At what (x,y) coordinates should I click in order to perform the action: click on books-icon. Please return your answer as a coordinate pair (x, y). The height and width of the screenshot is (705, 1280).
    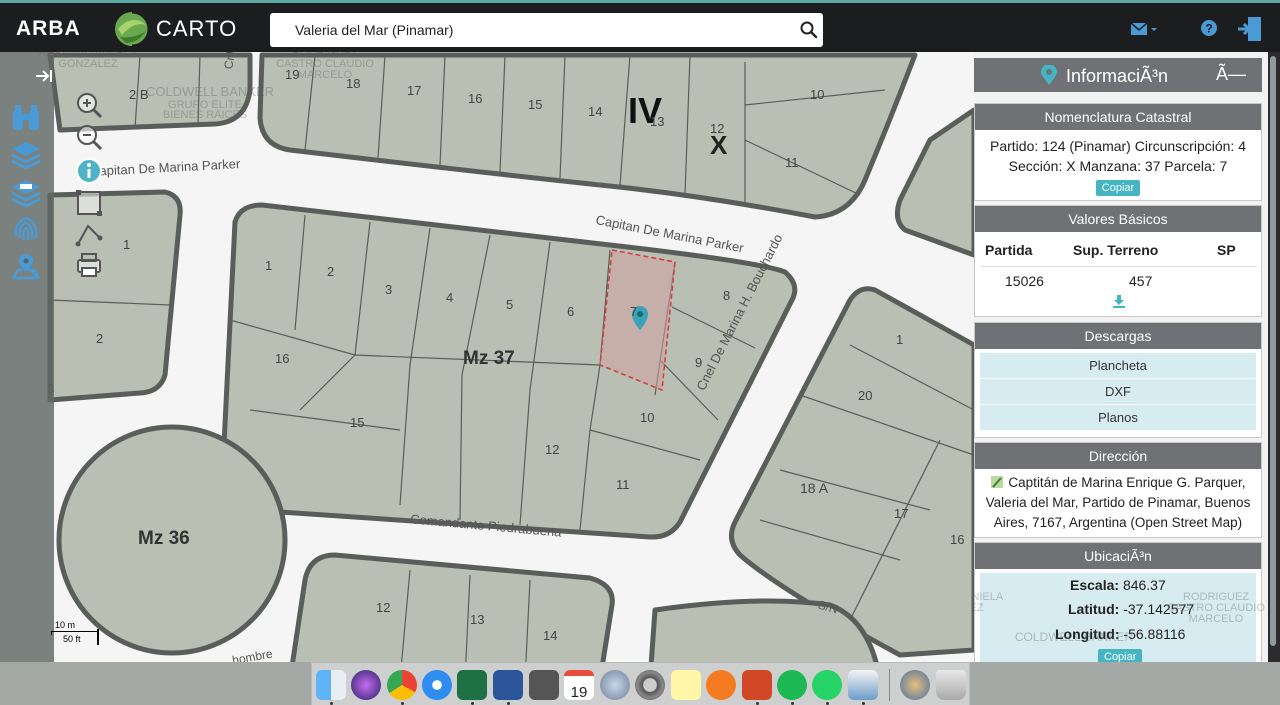
    Looking at the image, I should click on (721, 685).